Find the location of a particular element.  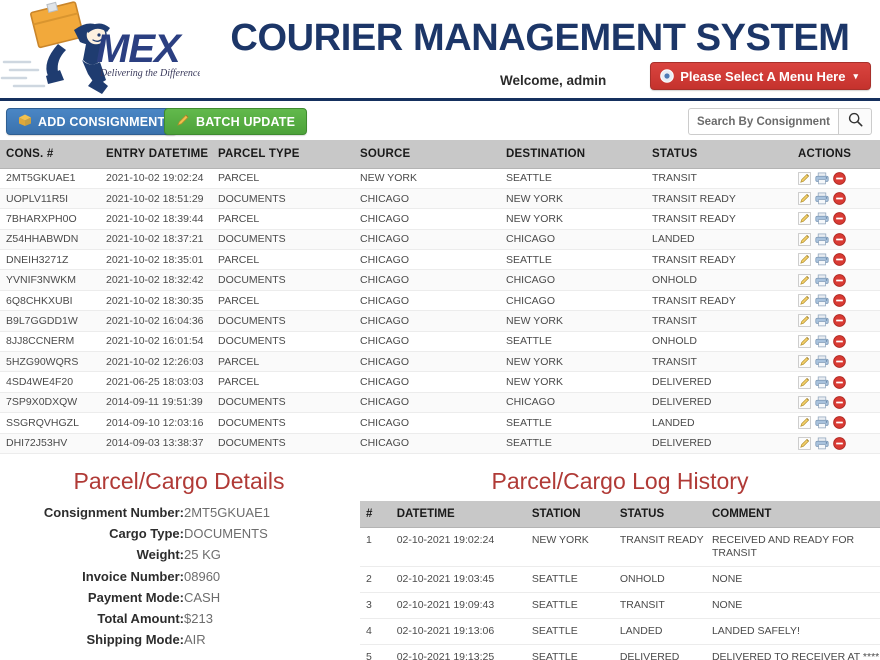

svg-text: Delivering the Difference is located at coordinates (149, 73).